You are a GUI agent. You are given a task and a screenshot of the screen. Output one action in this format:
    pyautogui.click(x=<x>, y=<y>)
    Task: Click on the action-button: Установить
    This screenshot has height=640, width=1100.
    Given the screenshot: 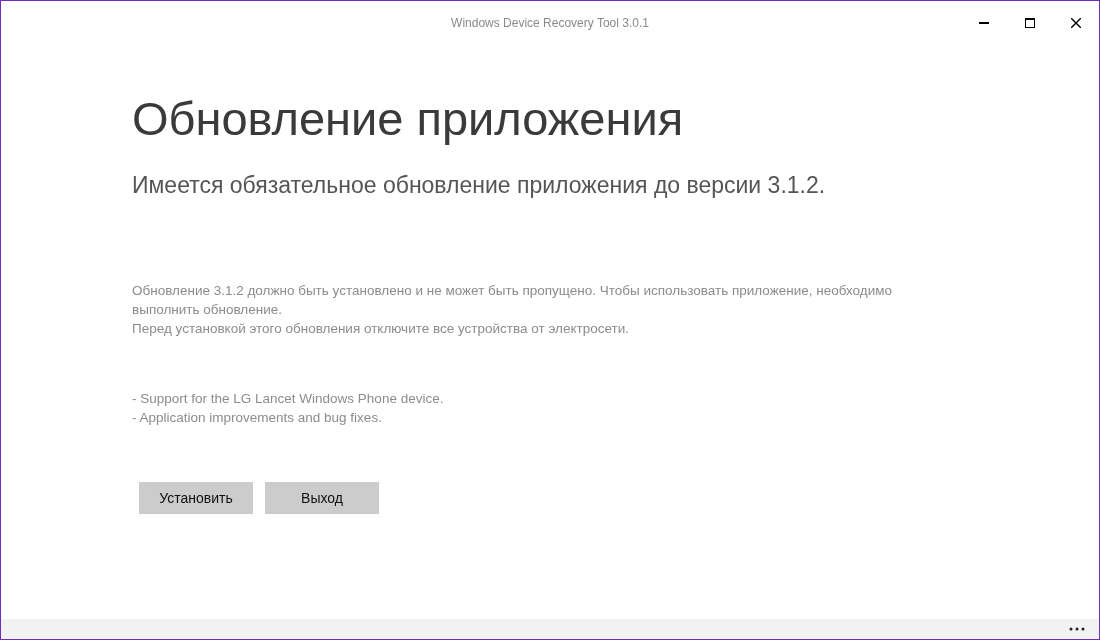 What is the action you would take?
    pyautogui.click(x=196, y=498)
    